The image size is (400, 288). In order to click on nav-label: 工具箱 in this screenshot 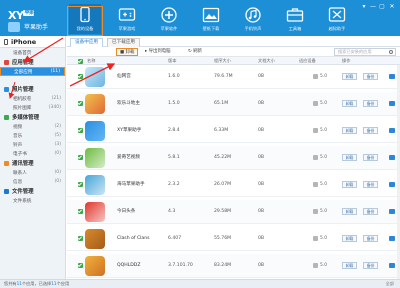, I will do `click(295, 28)`.